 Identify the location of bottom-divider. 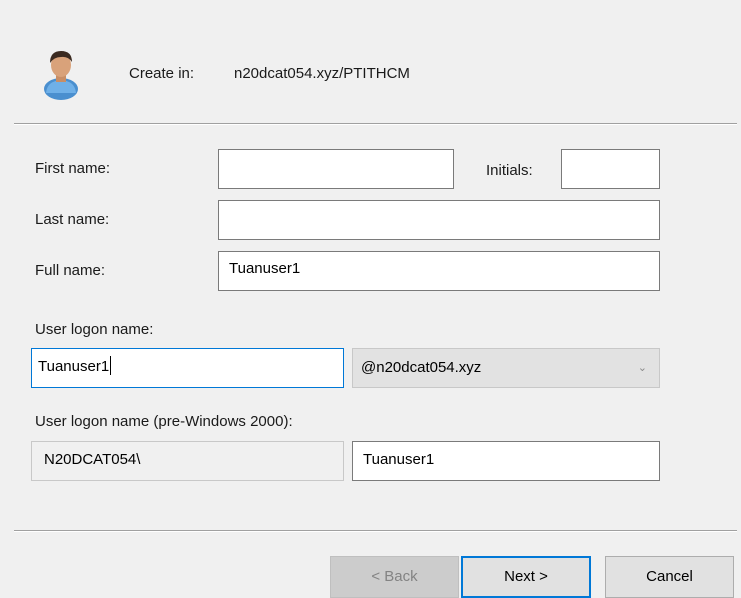
(375, 531).